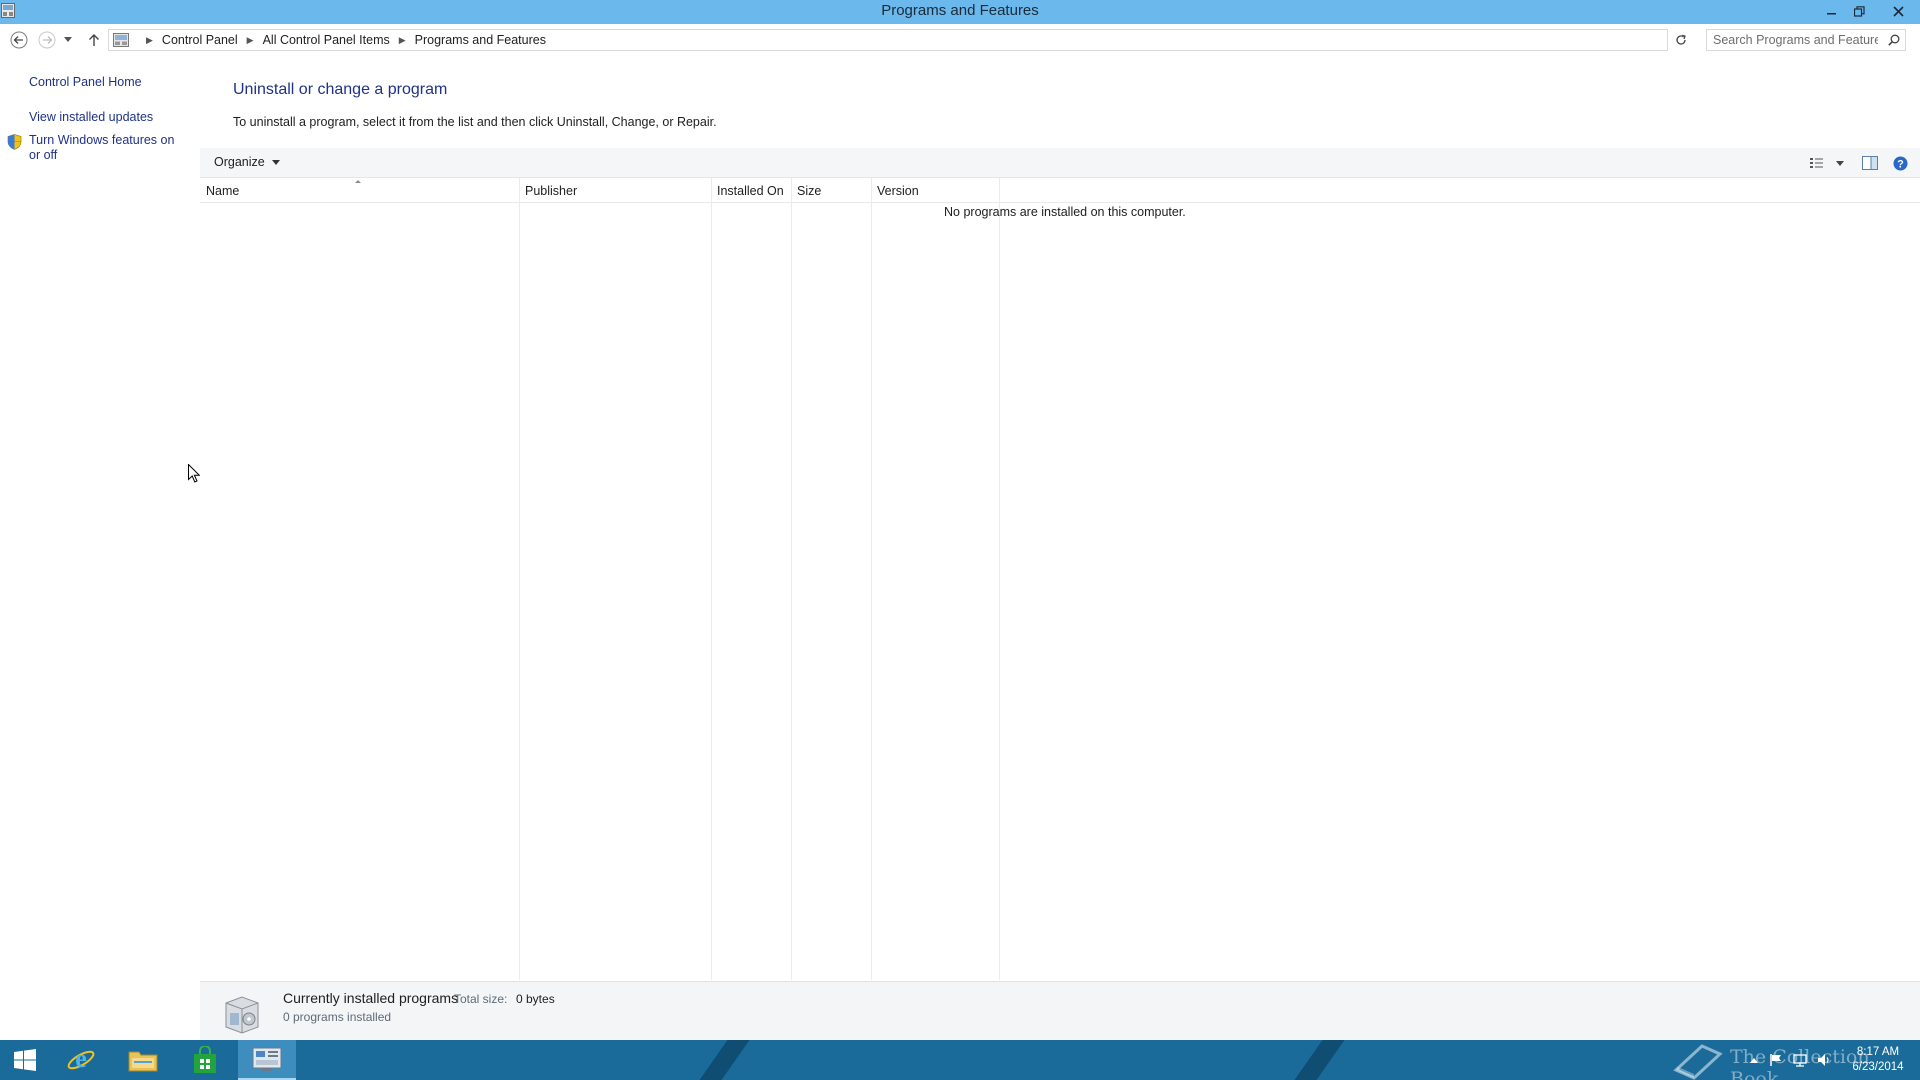 The height and width of the screenshot is (1080, 1920). I want to click on forward-button, so click(47, 40).